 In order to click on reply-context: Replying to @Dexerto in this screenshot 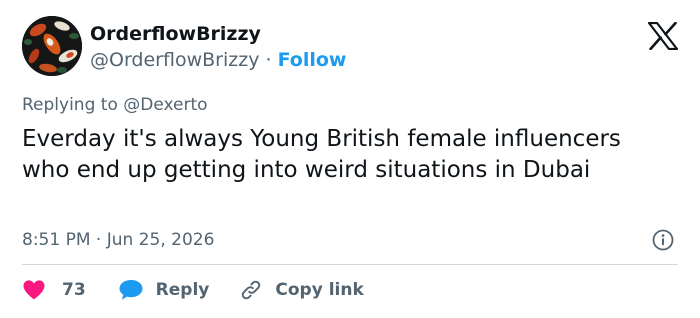, I will do `click(115, 105)`.